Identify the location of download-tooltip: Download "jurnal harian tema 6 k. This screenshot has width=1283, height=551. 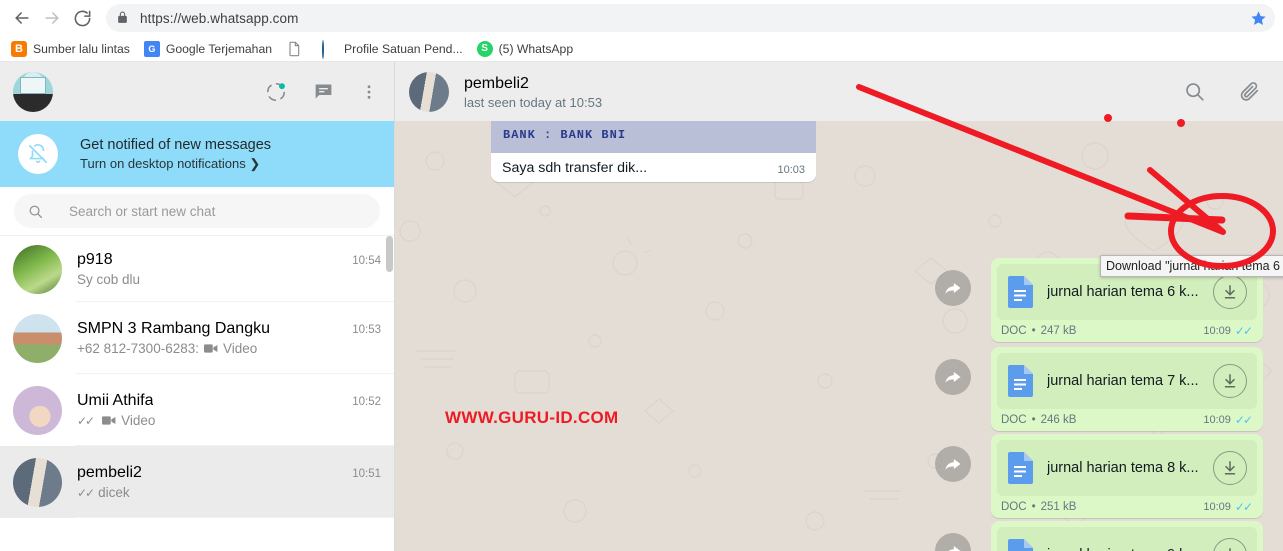
(1191, 266).